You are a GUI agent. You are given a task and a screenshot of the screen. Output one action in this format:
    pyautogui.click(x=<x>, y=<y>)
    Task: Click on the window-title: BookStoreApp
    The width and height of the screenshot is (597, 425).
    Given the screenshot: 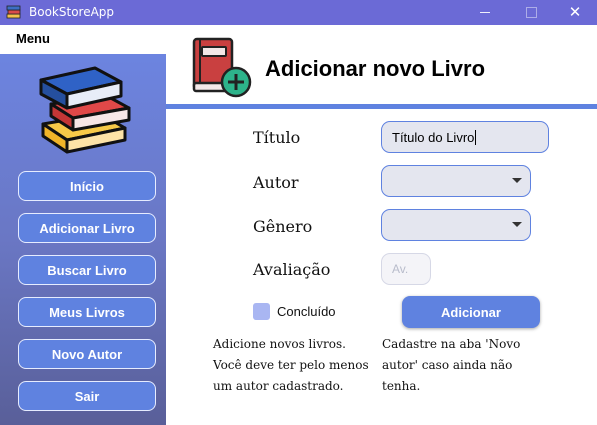 What is the action you would take?
    pyautogui.click(x=72, y=12)
    